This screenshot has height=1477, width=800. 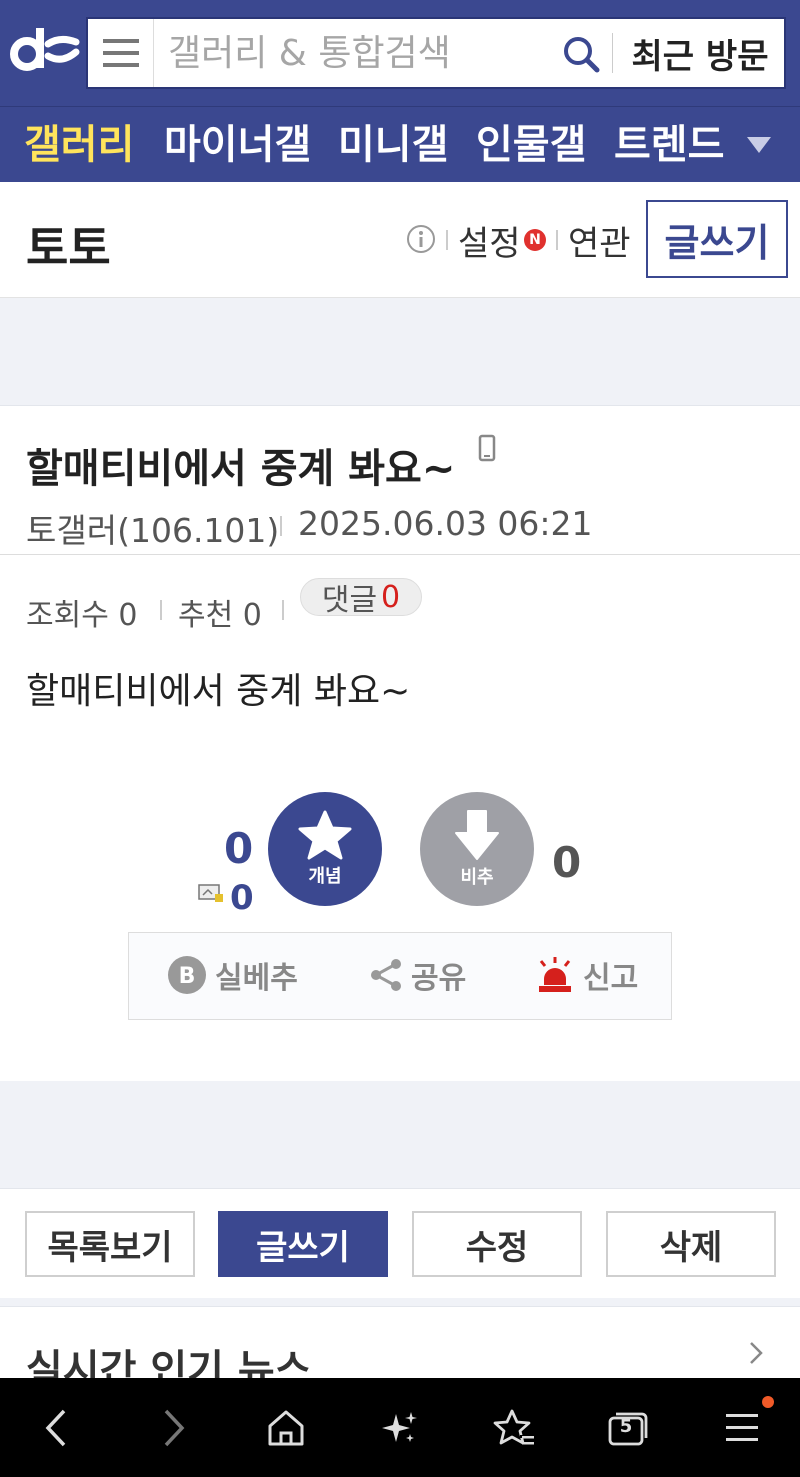 What do you see at coordinates (497, 1244) in the screenshot?
I see `edit-button: 수정` at bounding box center [497, 1244].